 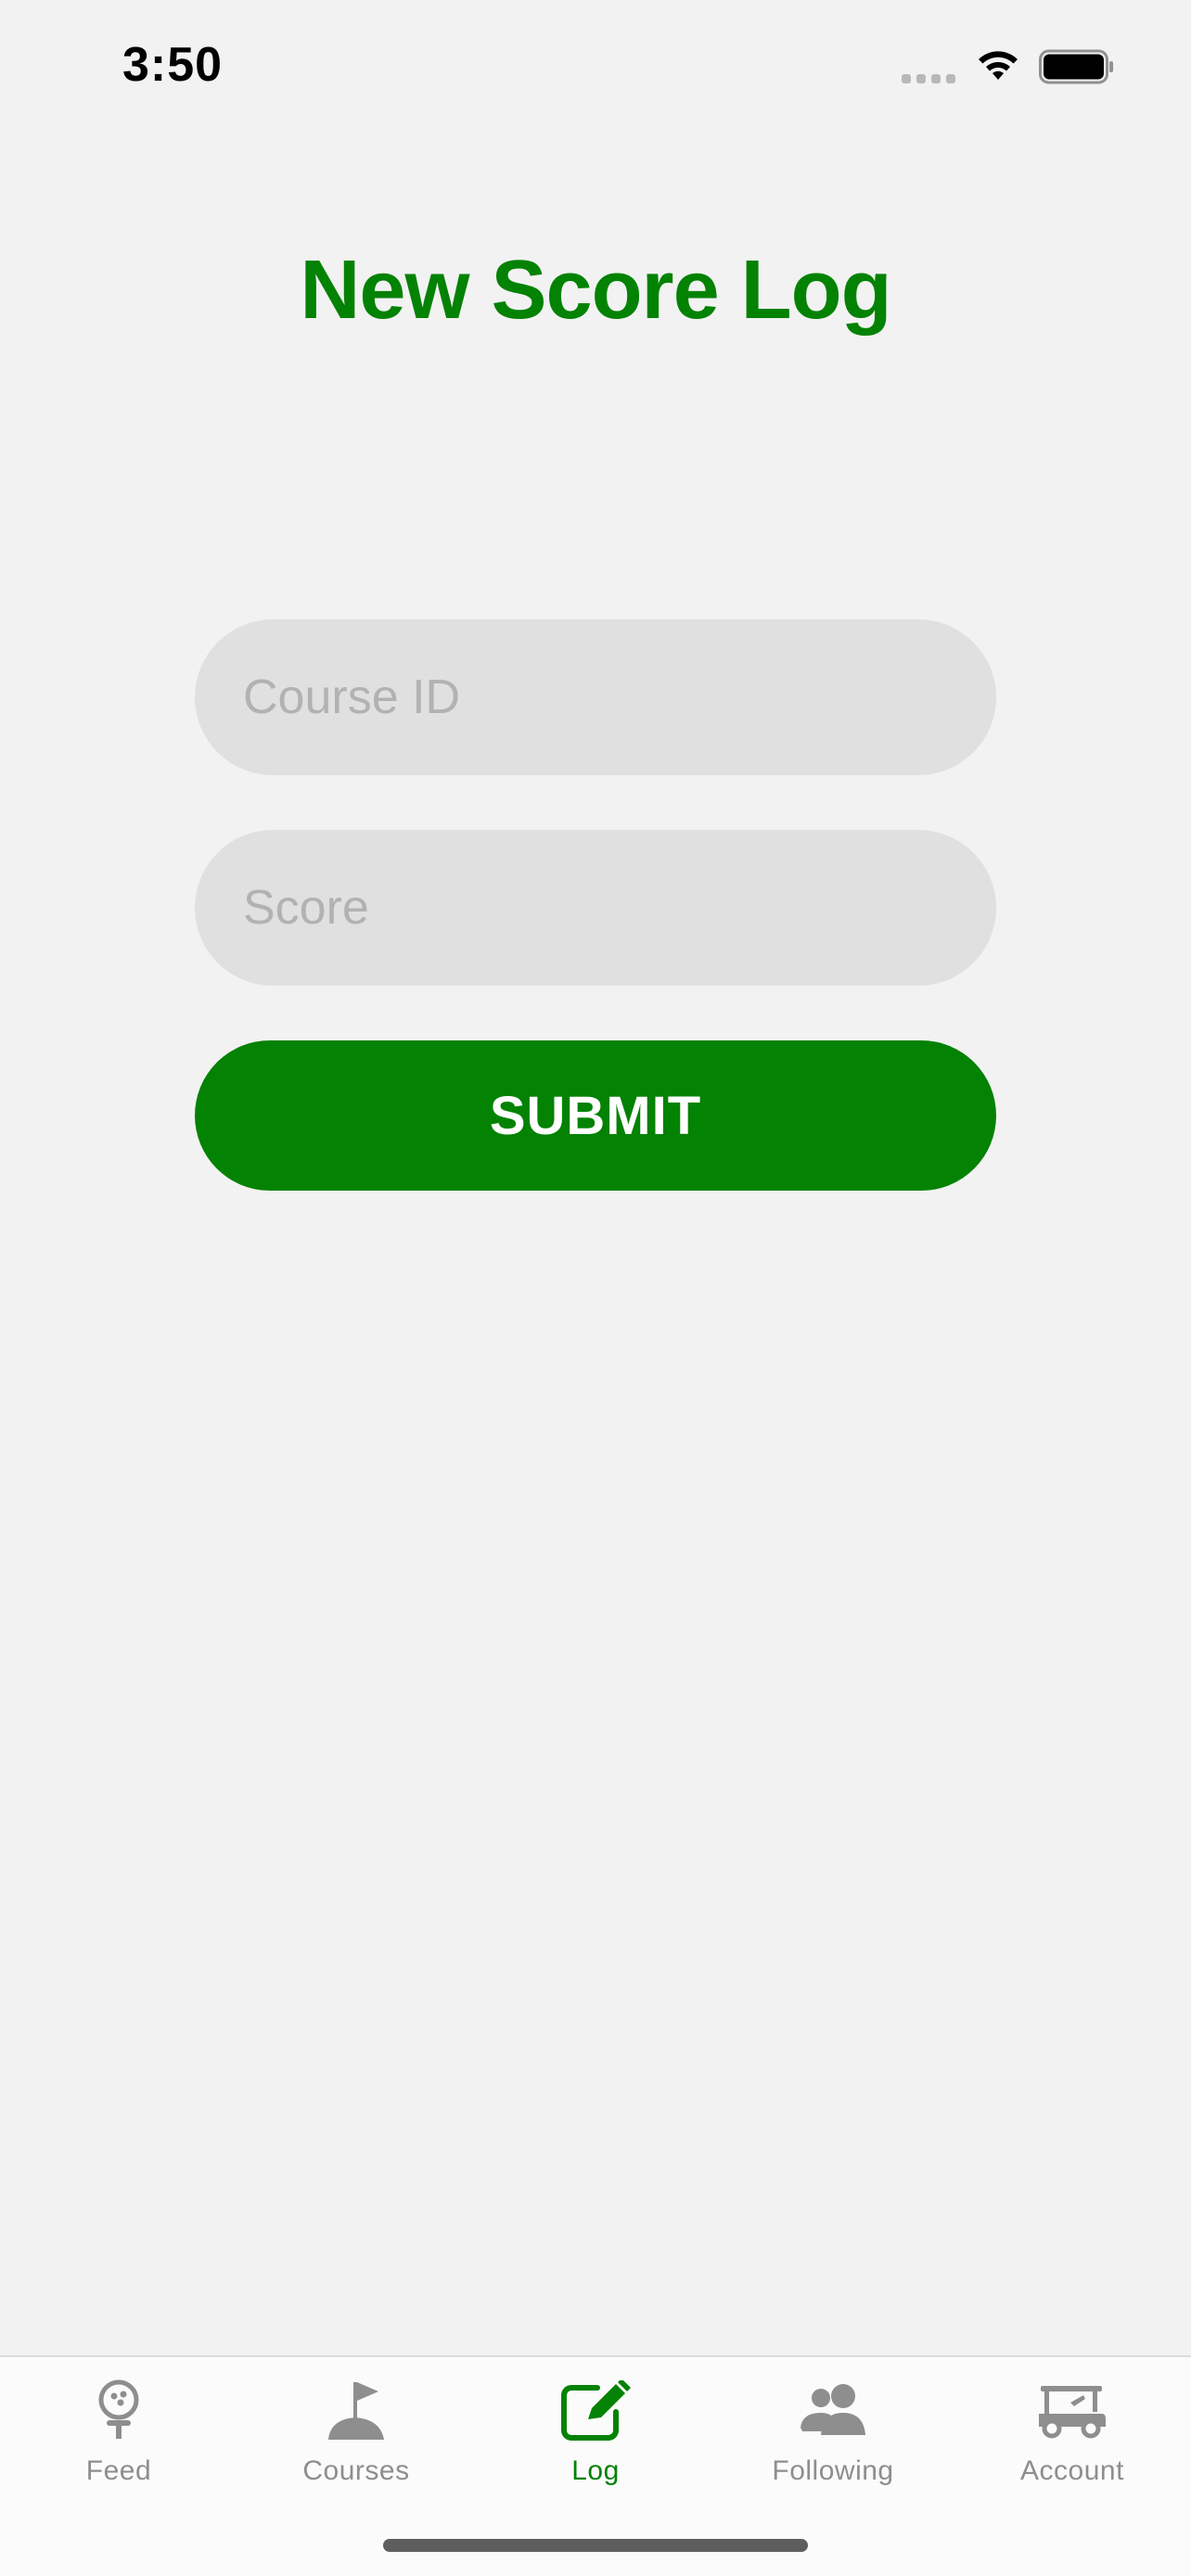 I want to click on tab-label: Courses, so click(x=356, y=2471).